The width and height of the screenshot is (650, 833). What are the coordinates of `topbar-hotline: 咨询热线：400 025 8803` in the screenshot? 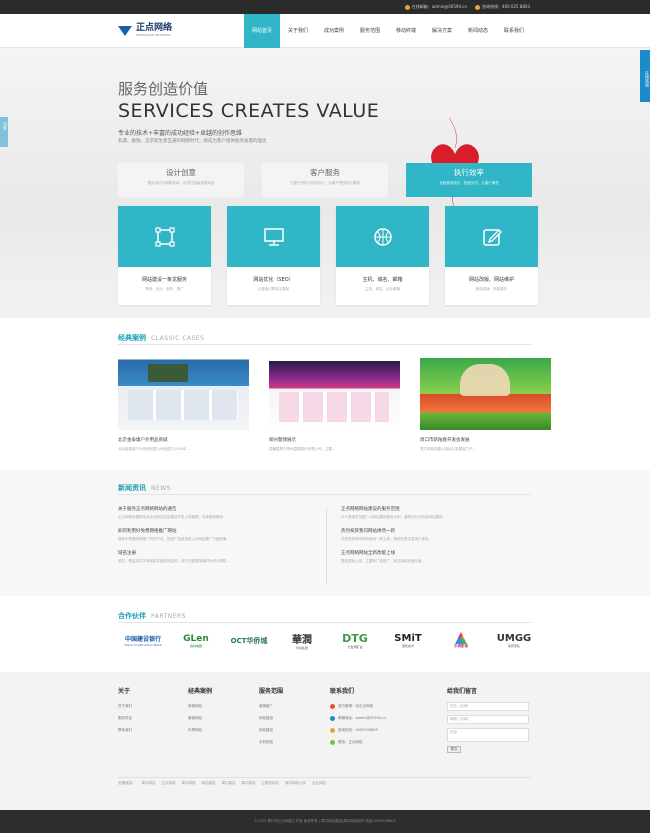 It's located at (502, 7).